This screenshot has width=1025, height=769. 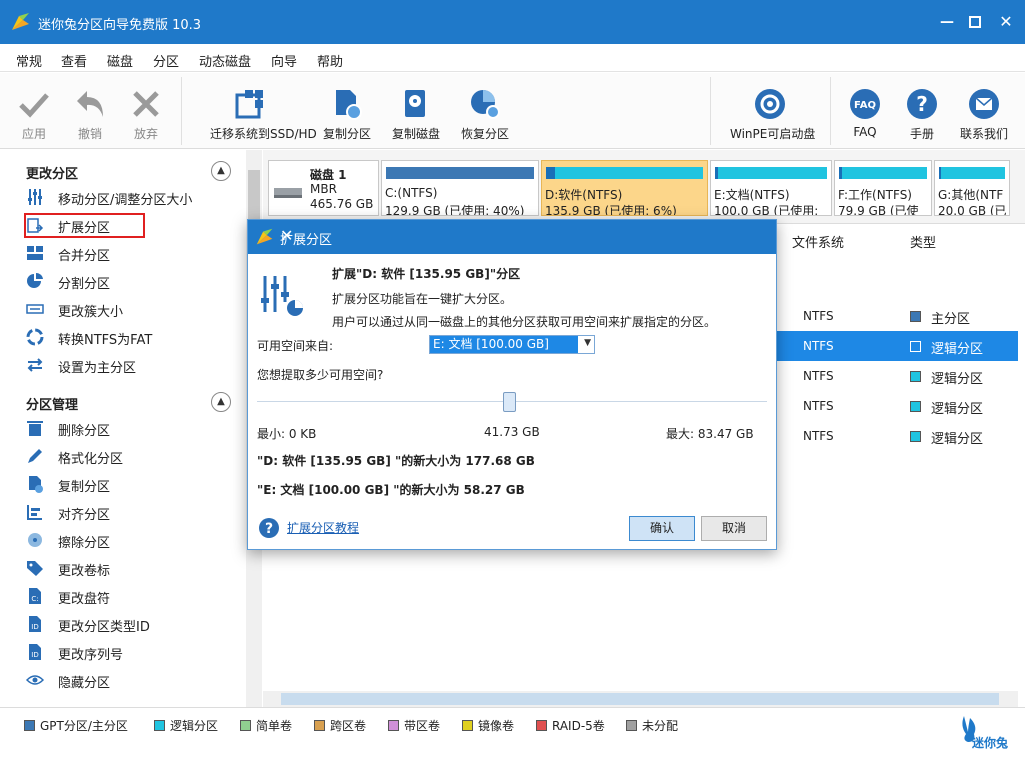 What do you see at coordinates (90, 111) in the screenshot?
I see `undo-button: 撤销` at bounding box center [90, 111].